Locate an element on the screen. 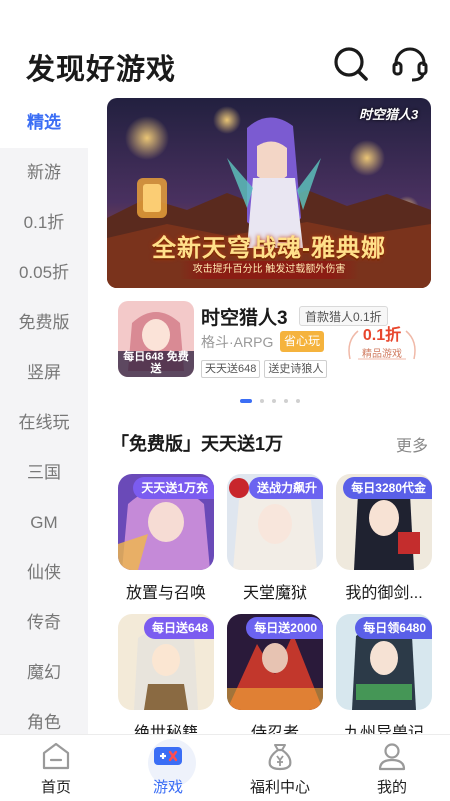 This screenshot has width=450, height=801. game-badge: 每日领6480 is located at coordinates (393, 628).